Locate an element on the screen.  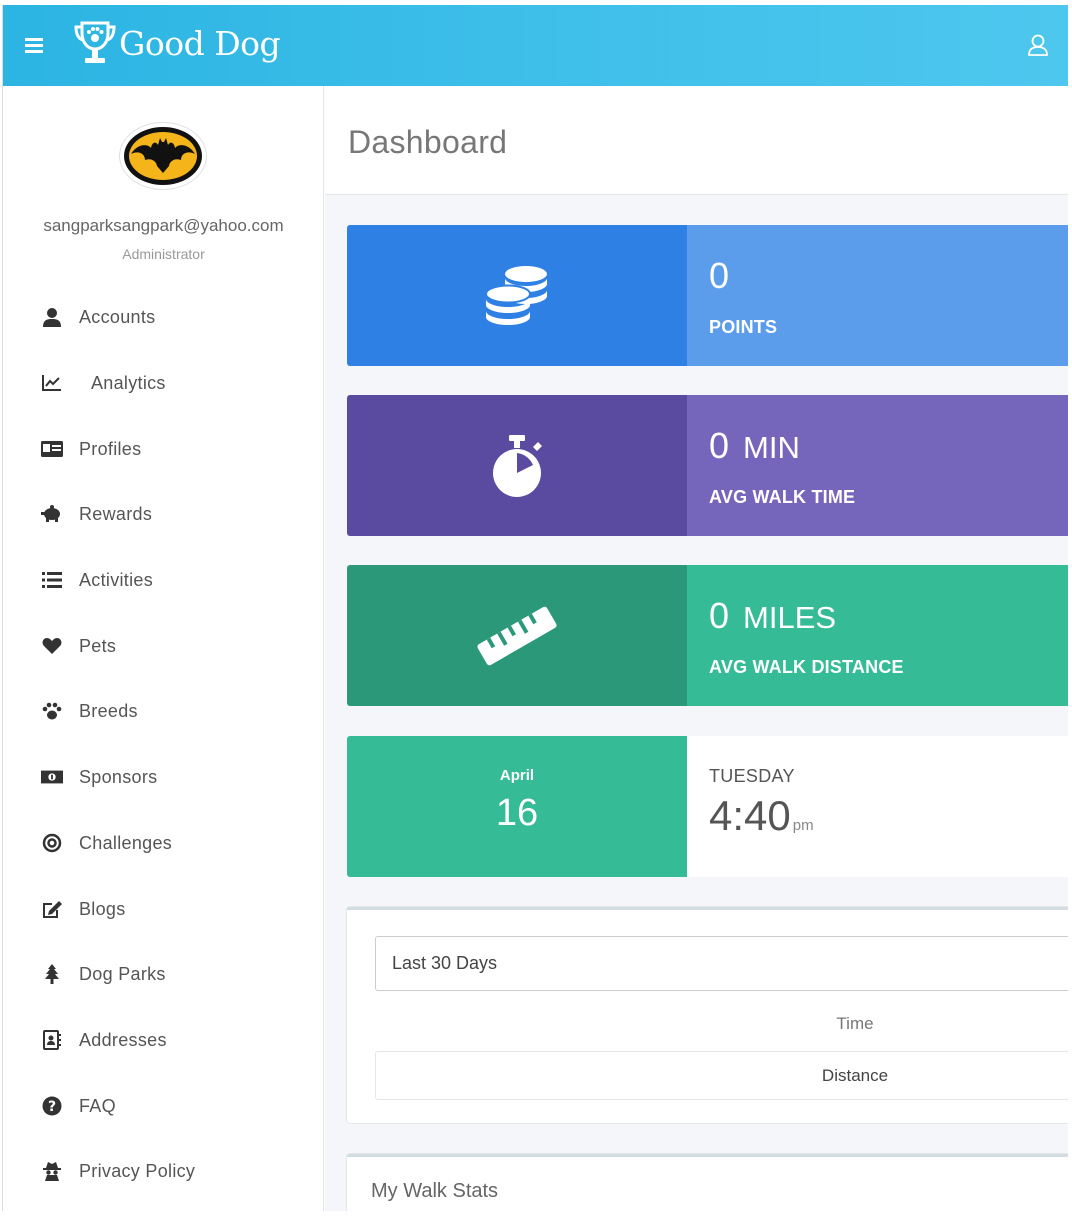
user-profile-icon is located at coordinates (1038, 45).